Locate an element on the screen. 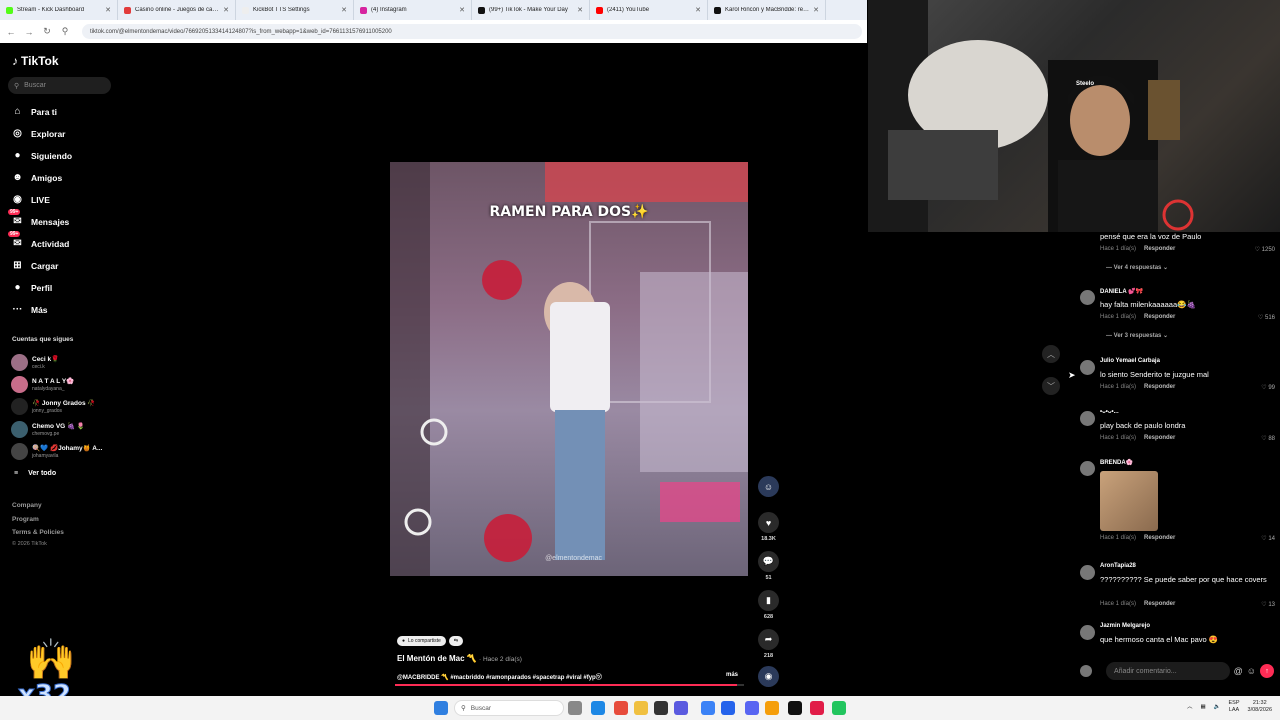 The image size is (1280, 720). browser-tab: Karol Rincón y MacBridde: relación ✕ is located at coordinates (767, 10).